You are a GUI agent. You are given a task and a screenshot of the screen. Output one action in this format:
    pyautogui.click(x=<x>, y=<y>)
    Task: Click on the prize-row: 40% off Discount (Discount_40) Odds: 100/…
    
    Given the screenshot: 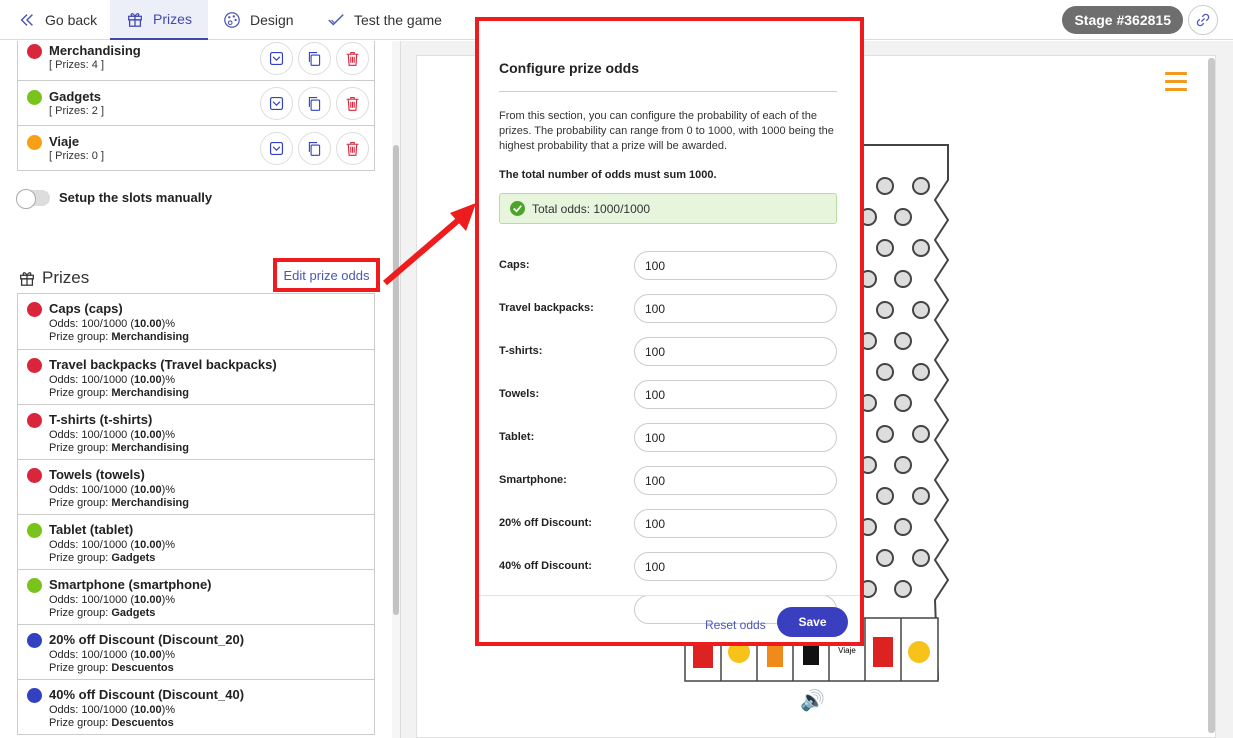 What is the action you would take?
    pyautogui.click(x=196, y=706)
    